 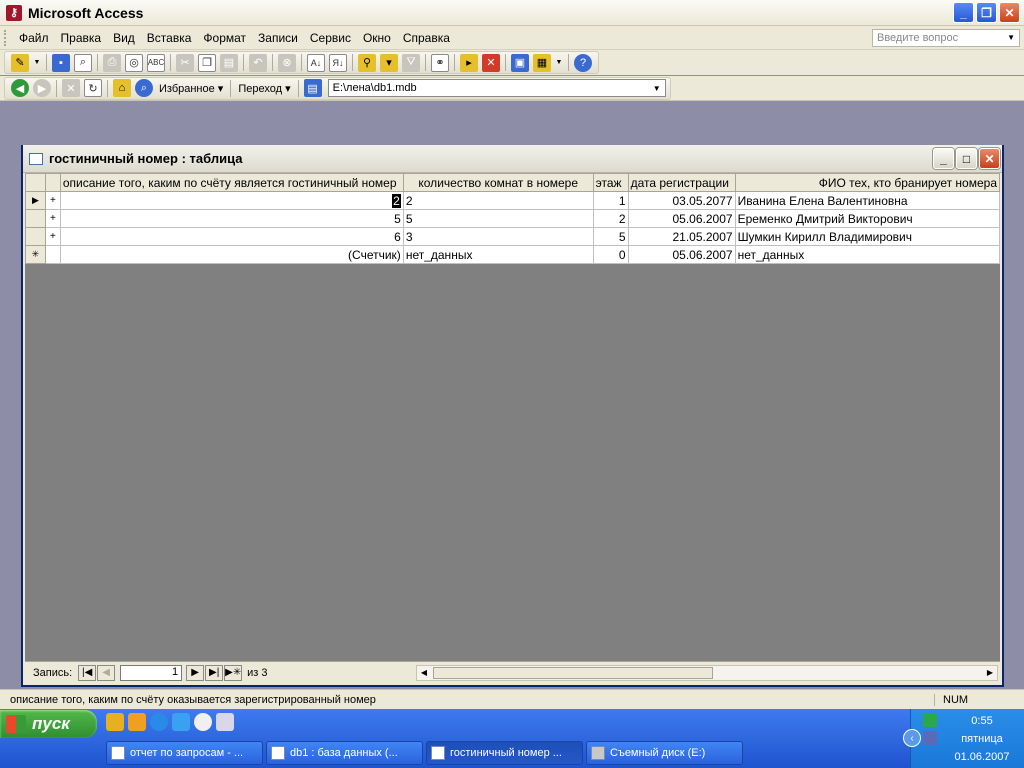 I want to click on paste-icon: ▤, so click(x=229, y=62).